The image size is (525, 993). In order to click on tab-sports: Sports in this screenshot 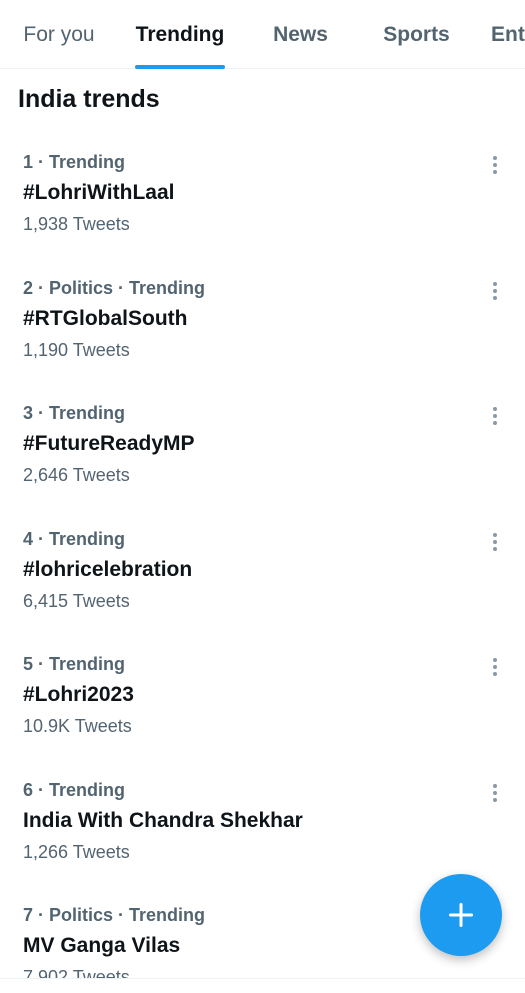, I will do `click(416, 34)`.